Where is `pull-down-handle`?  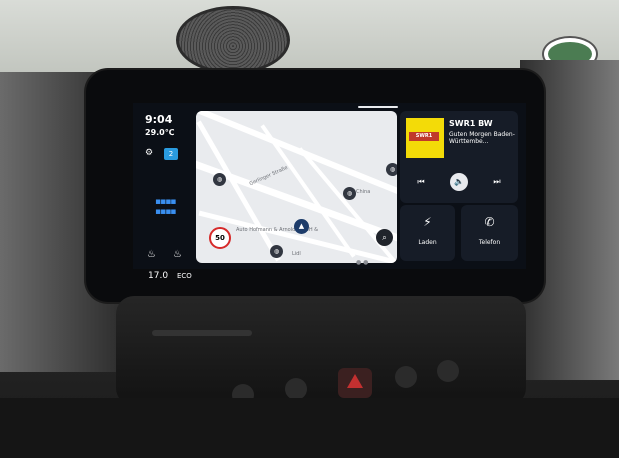 pull-down-handle is located at coordinates (378, 107).